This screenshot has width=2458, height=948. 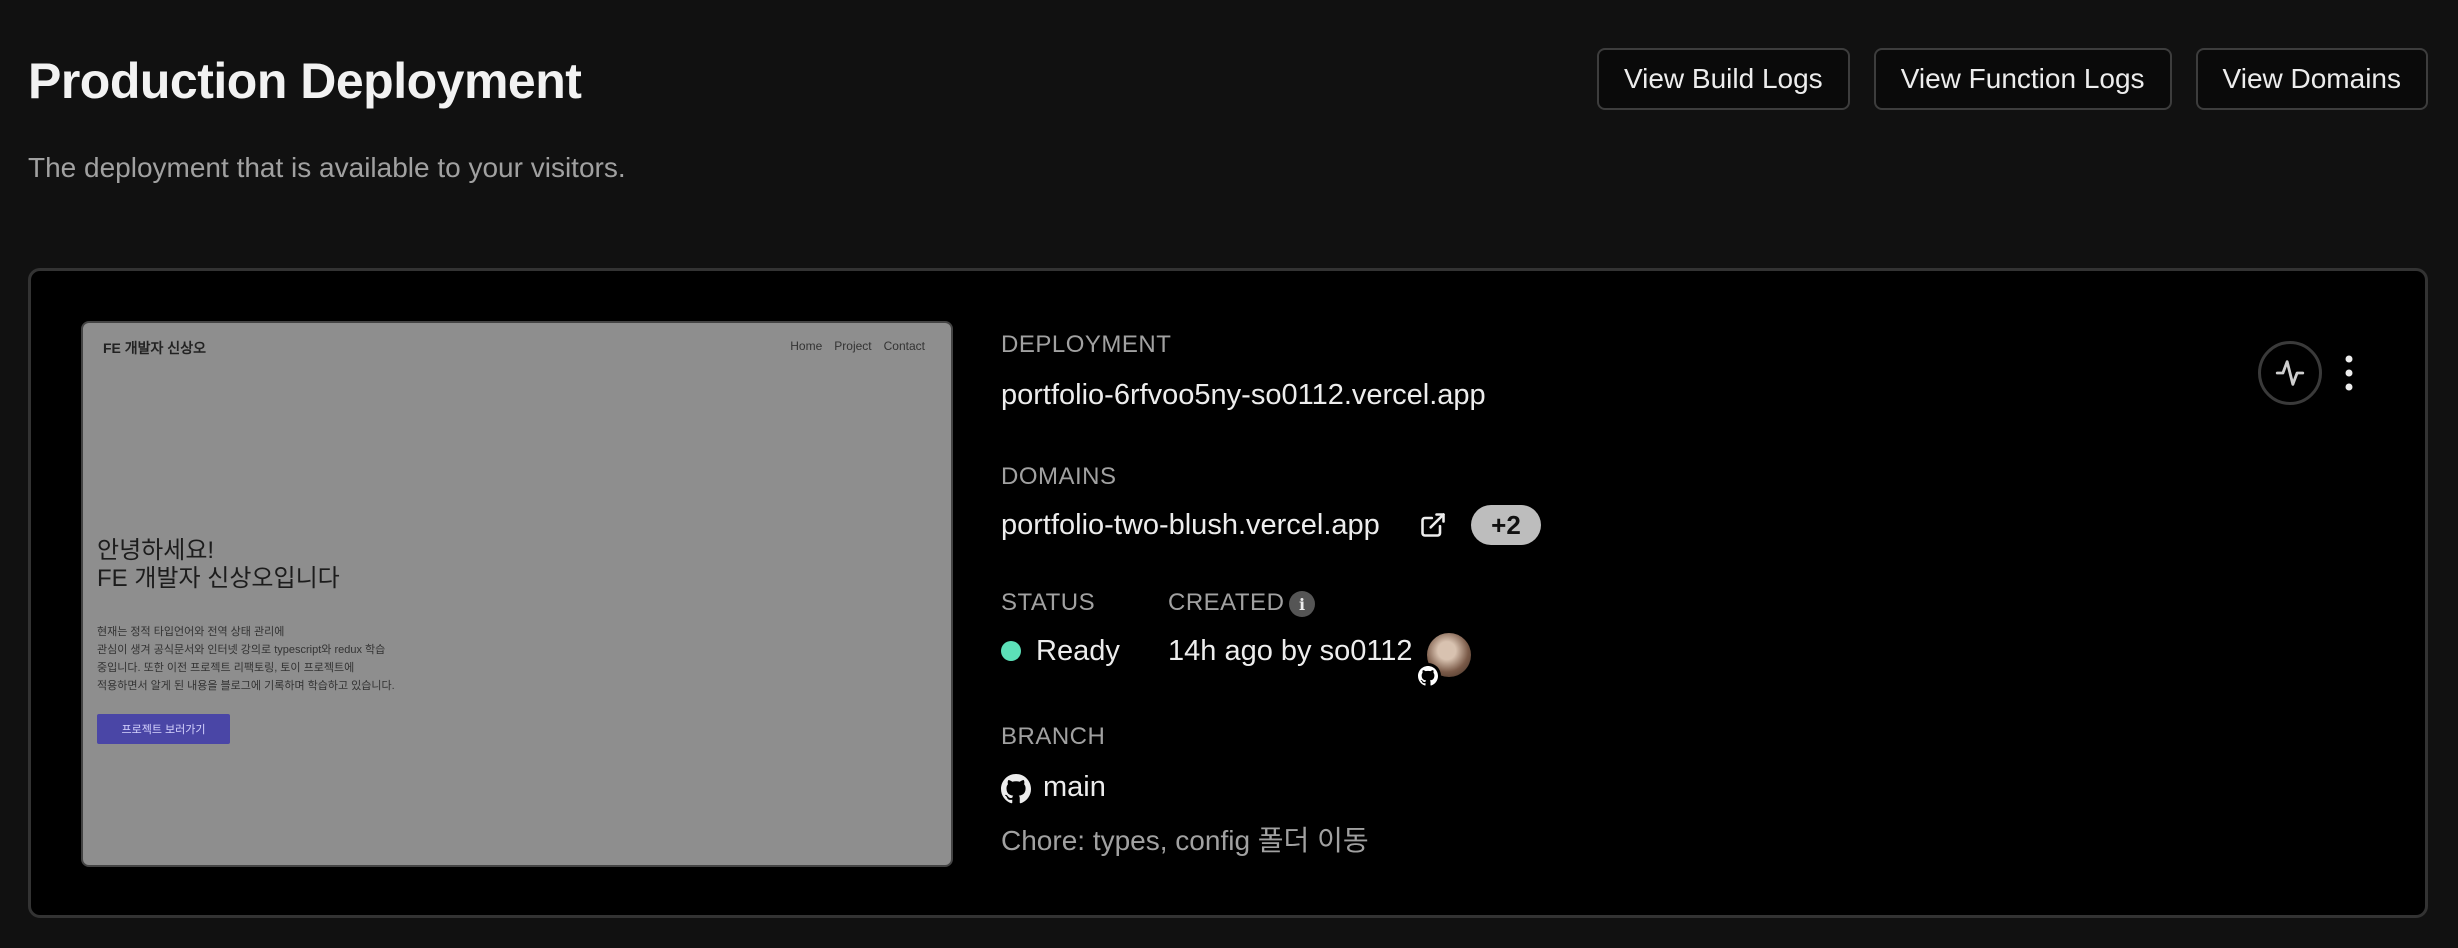 What do you see at coordinates (1059, 476) in the screenshot?
I see `domains-label: DOMAINS` at bounding box center [1059, 476].